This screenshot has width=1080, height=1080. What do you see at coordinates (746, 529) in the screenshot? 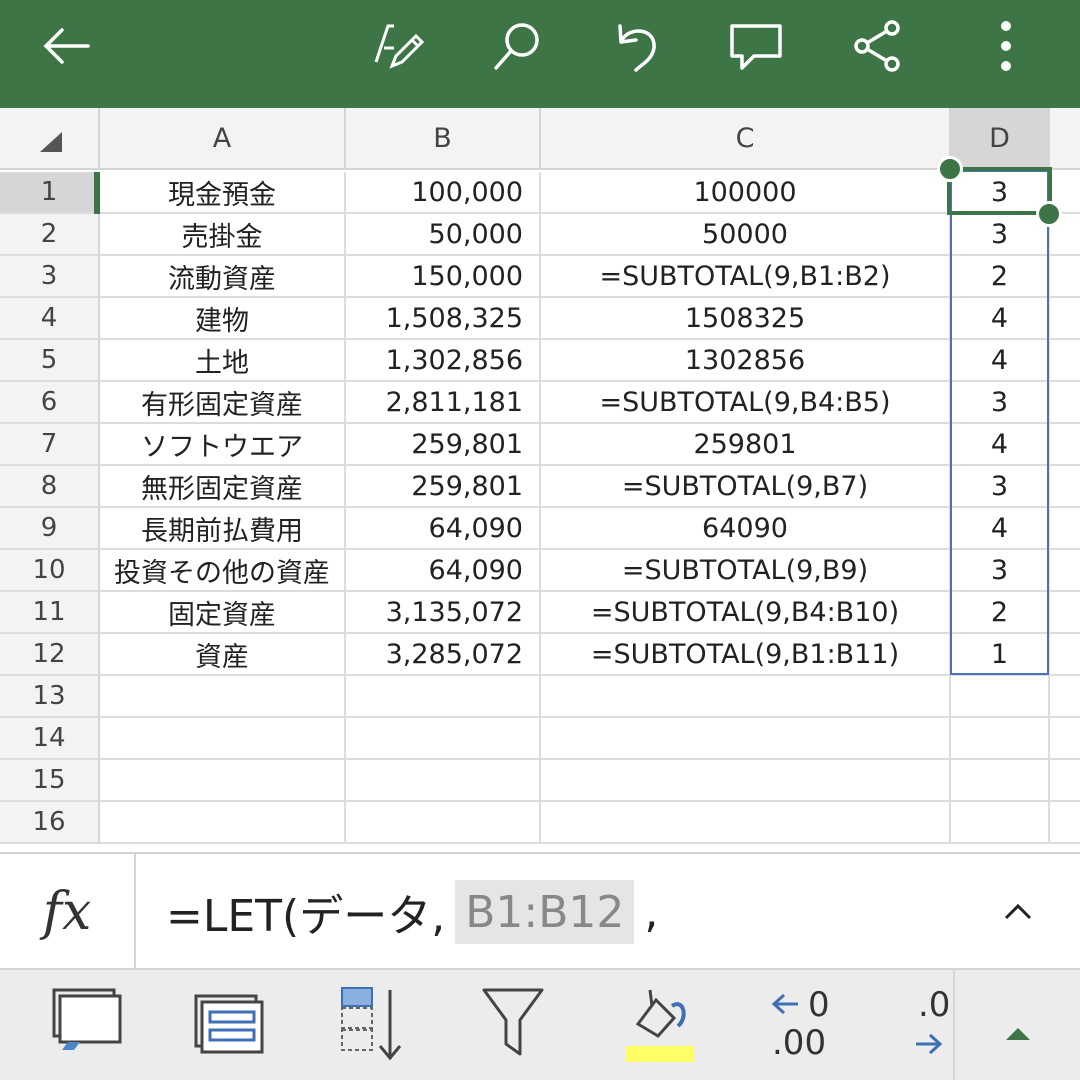
I see `cell-c9: 64090` at bounding box center [746, 529].